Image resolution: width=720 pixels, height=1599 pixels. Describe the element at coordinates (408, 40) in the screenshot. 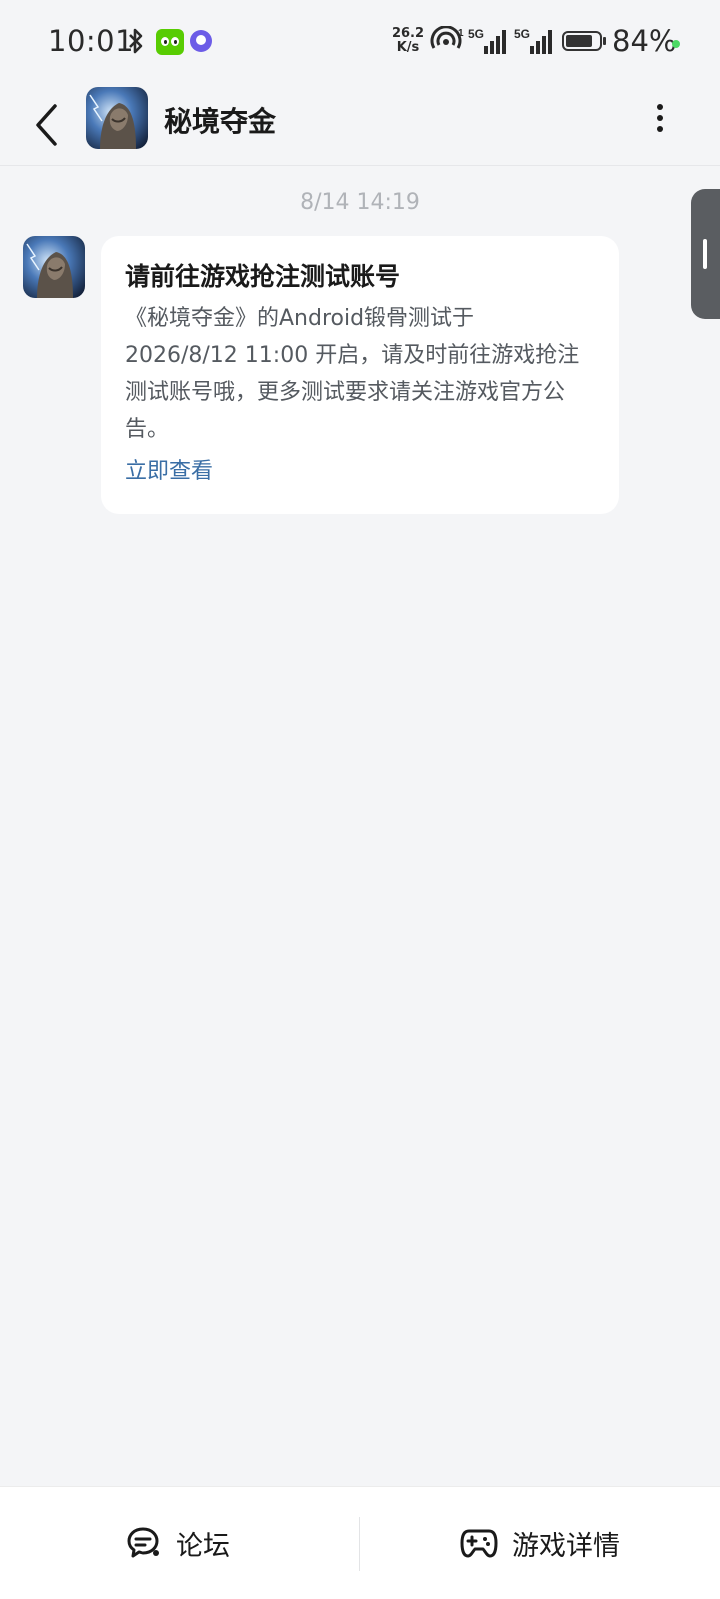

I see `network-speed: 26.2 K/s` at that location.